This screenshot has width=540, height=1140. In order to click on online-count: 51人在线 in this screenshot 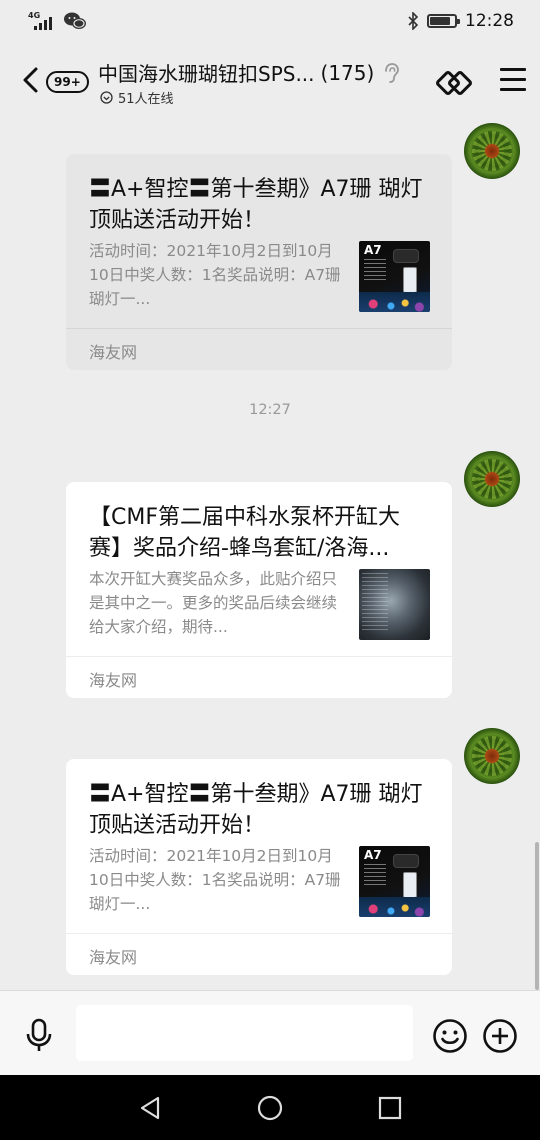, I will do `click(146, 99)`.